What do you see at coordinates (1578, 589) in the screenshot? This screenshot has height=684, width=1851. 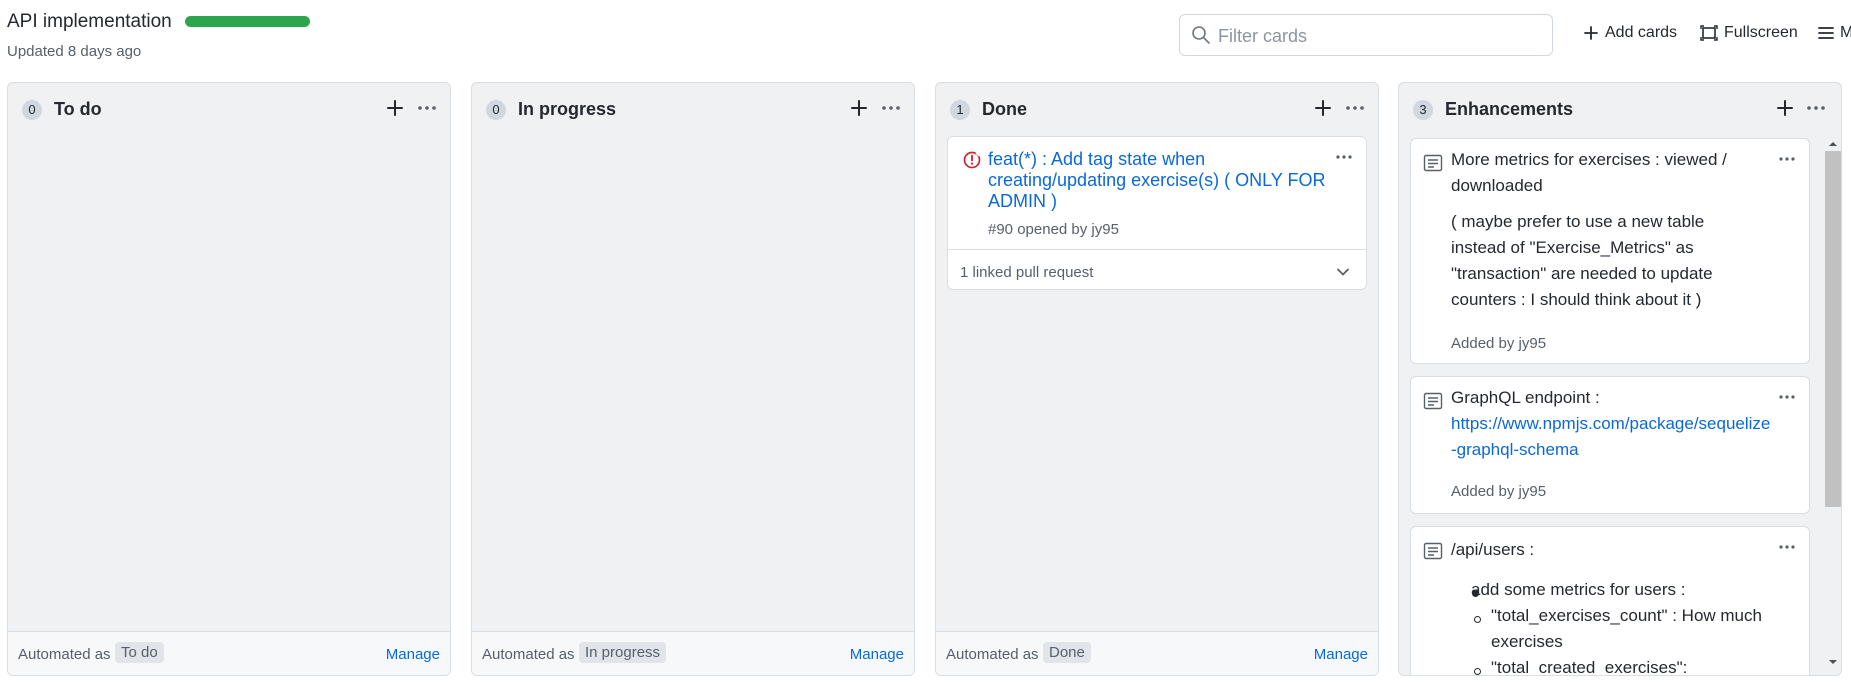 I see `list-item-text: add some metrics for users :` at bounding box center [1578, 589].